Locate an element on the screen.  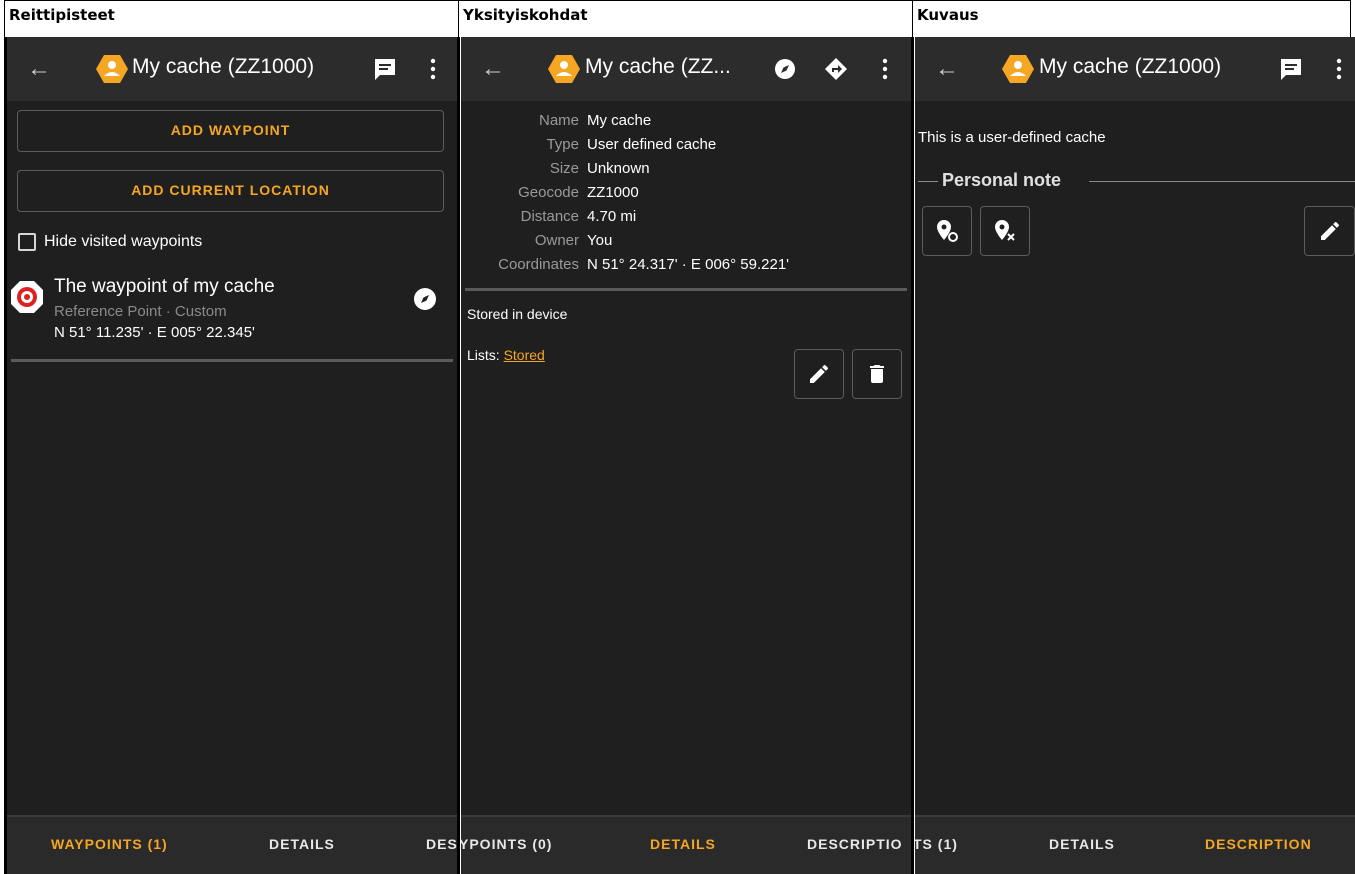
detail-value: N 51° 24.317' · E 006° 59.221' is located at coordinates (688, 264).